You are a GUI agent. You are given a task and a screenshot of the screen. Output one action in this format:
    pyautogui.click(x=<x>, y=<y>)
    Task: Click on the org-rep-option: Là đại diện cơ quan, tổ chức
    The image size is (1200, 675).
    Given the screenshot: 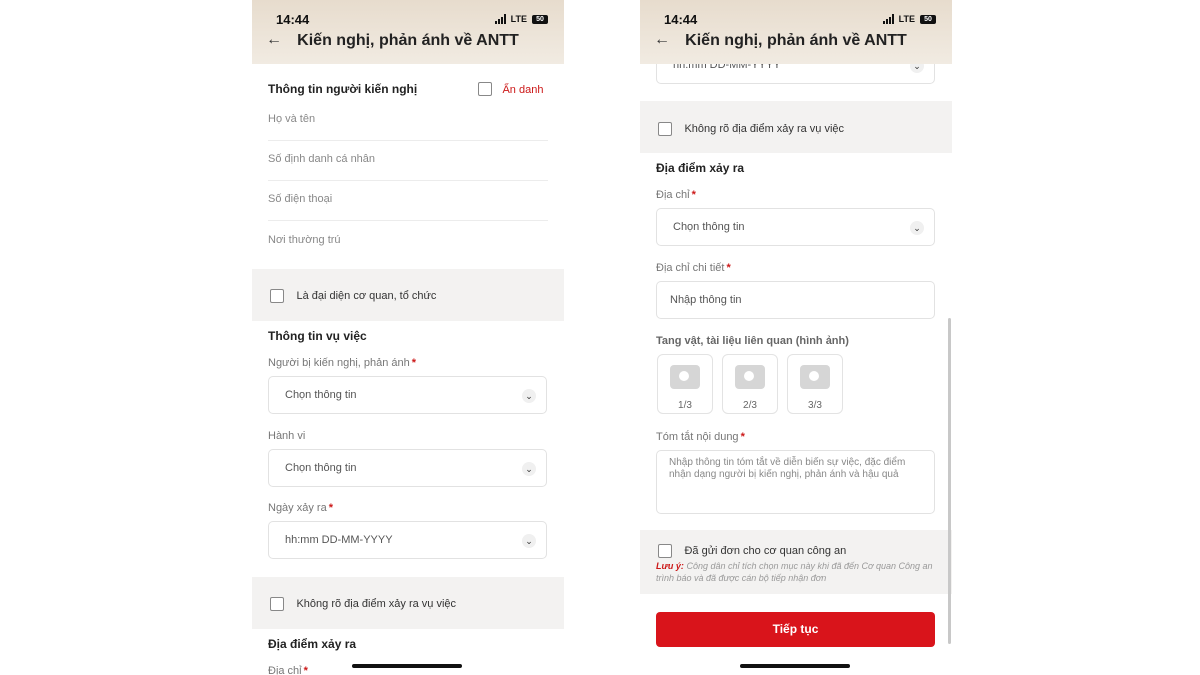 What is the action you would take?
    pyautogui.click(x=353, y=296)
    